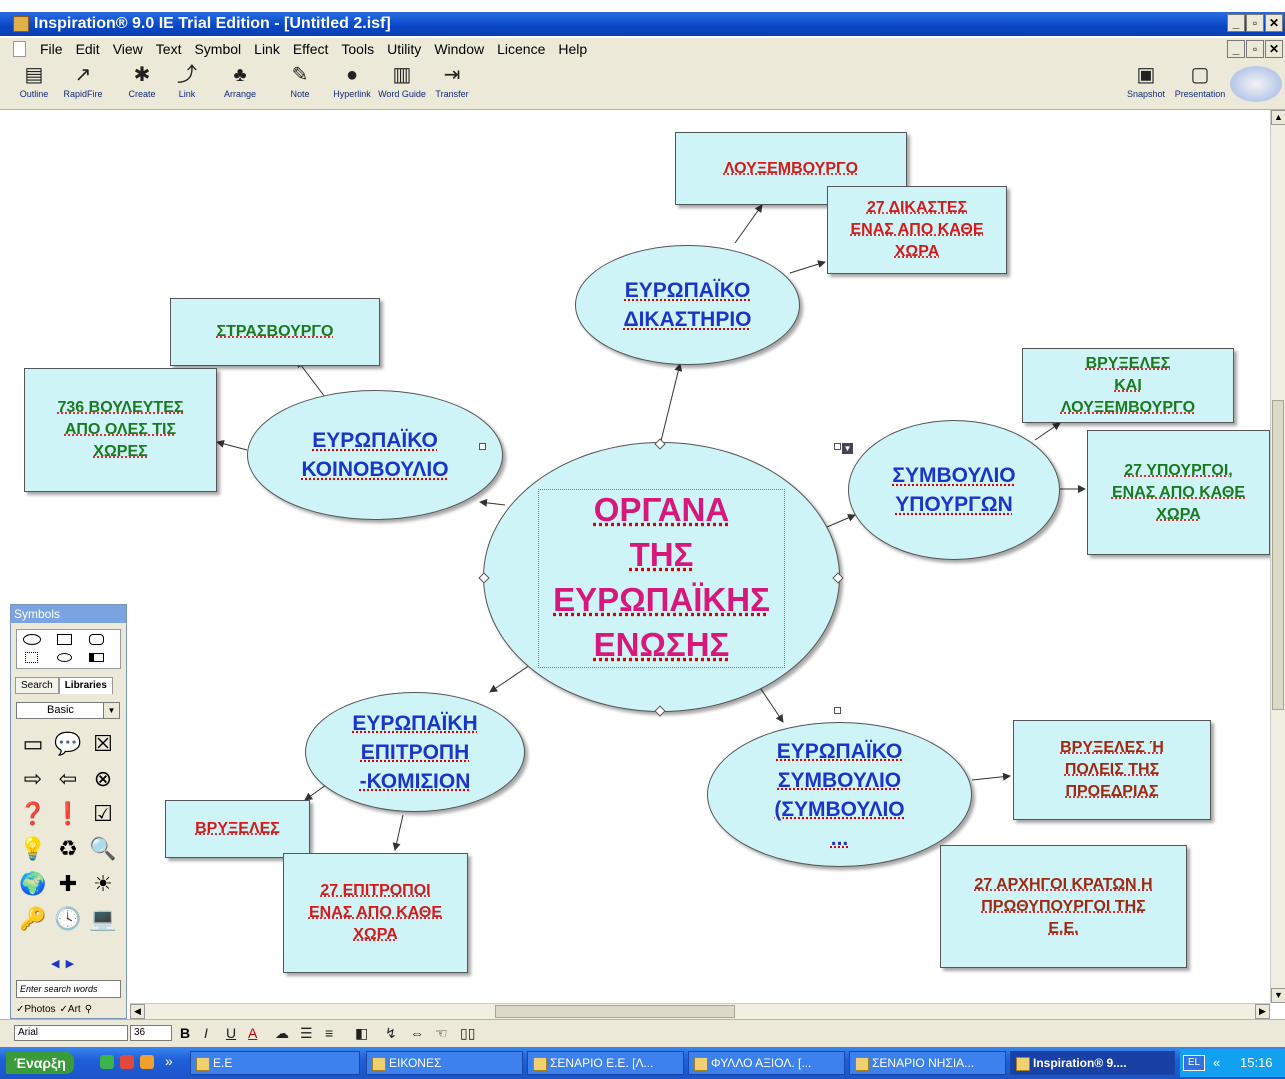 The image size is (1285, 1079). What do you see at coordinates (51, 49) in the screenshot?
I see `menu-file: File` at bounding box center [51, 49].